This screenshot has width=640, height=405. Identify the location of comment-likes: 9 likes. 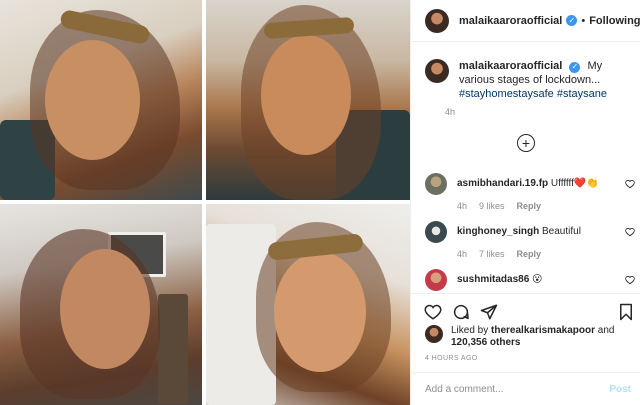
(492, 206).